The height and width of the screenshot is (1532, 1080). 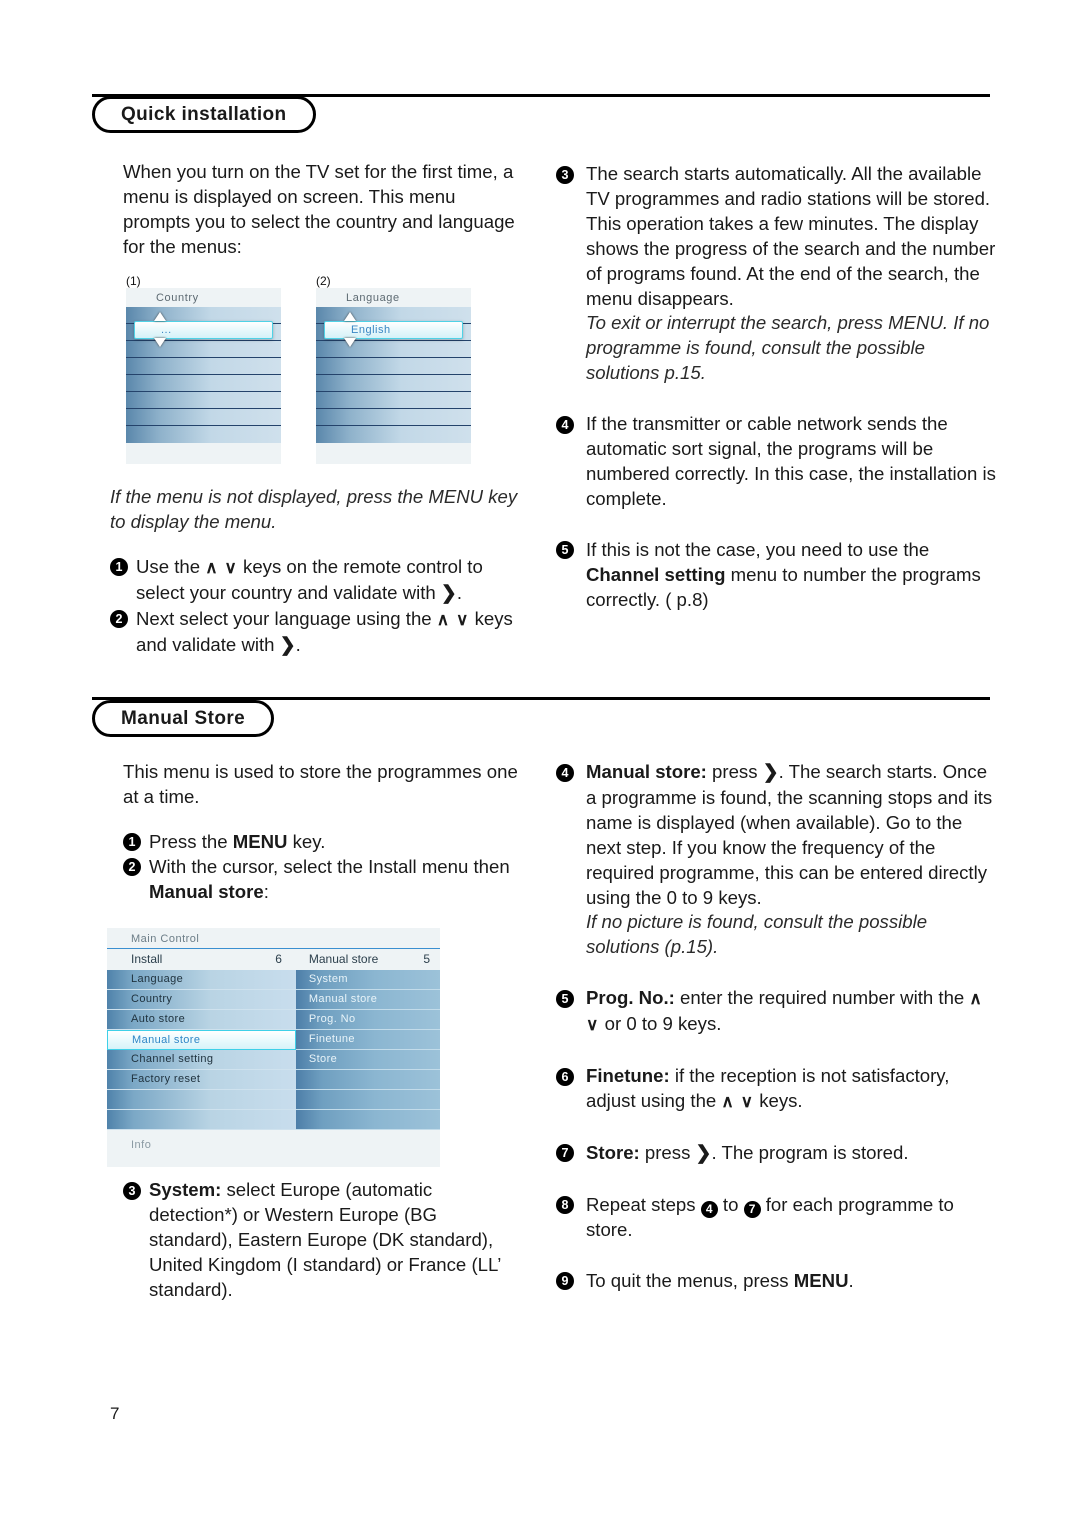 What do you see at coordinates (160, 316) in the screenshot?
I see `arrow-up-icon` at bounding box center [160, 316].